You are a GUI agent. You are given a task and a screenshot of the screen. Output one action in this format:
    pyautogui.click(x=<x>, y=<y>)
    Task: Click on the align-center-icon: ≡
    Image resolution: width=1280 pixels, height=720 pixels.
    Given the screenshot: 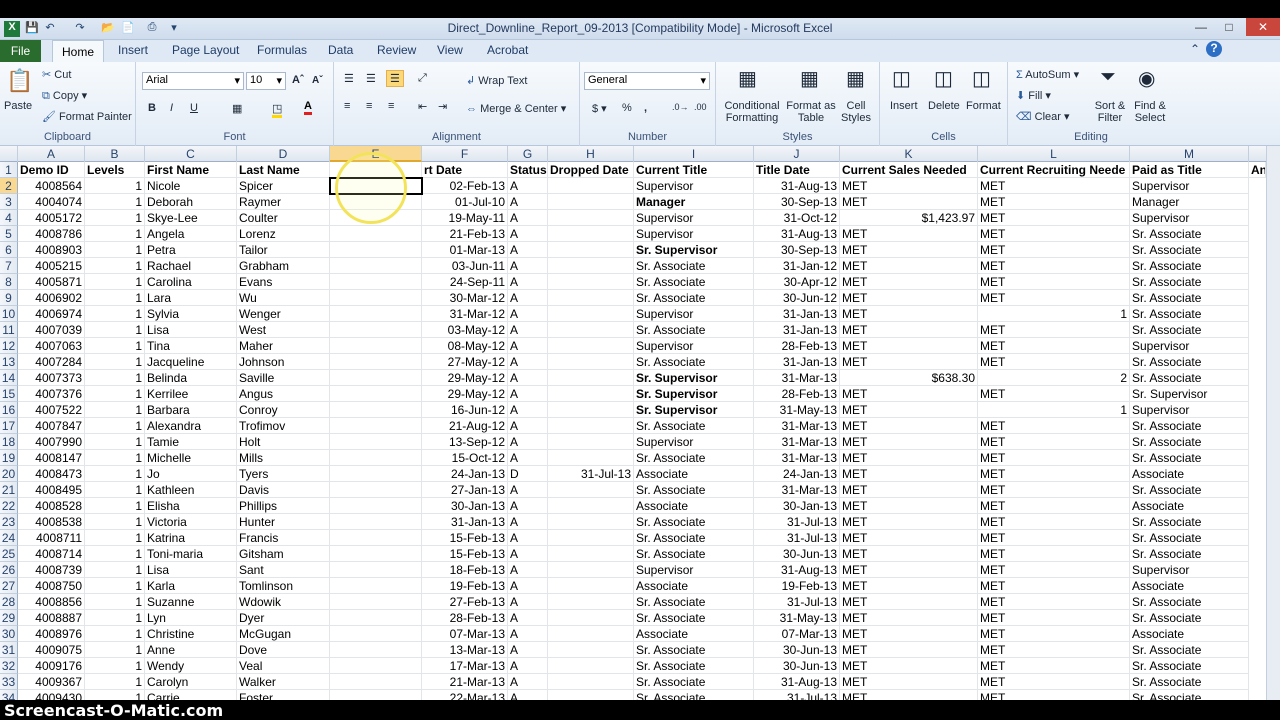 What is the action you would take?
    pyautogui.click(x=369, y=106)
    